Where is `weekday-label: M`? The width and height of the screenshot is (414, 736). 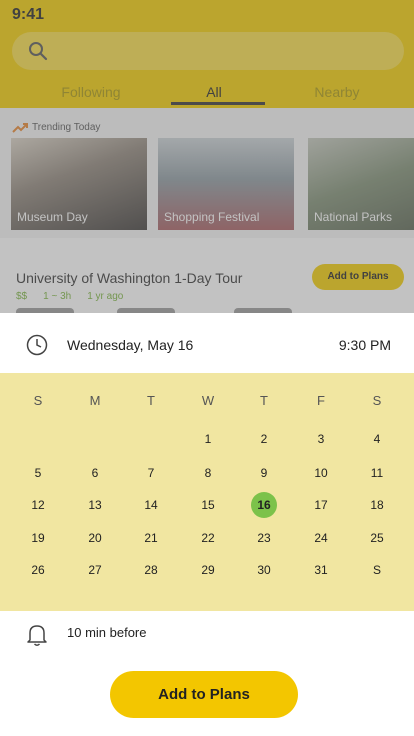 weekday-label: M is located at coordinates (95, 400).